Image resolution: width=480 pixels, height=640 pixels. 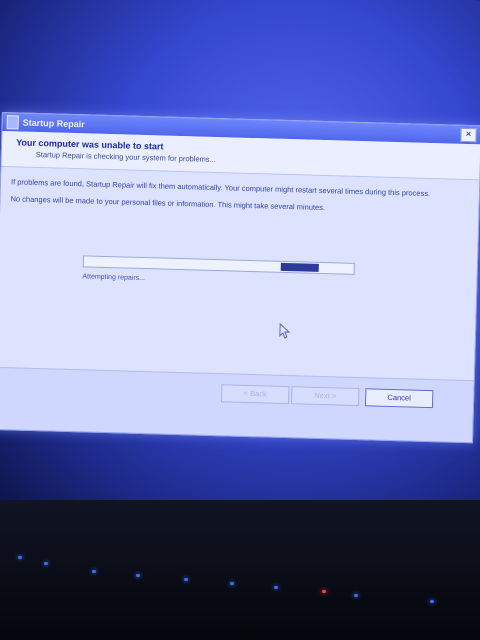 I want to click on back-button: < Back, so click(x=255, y=394).